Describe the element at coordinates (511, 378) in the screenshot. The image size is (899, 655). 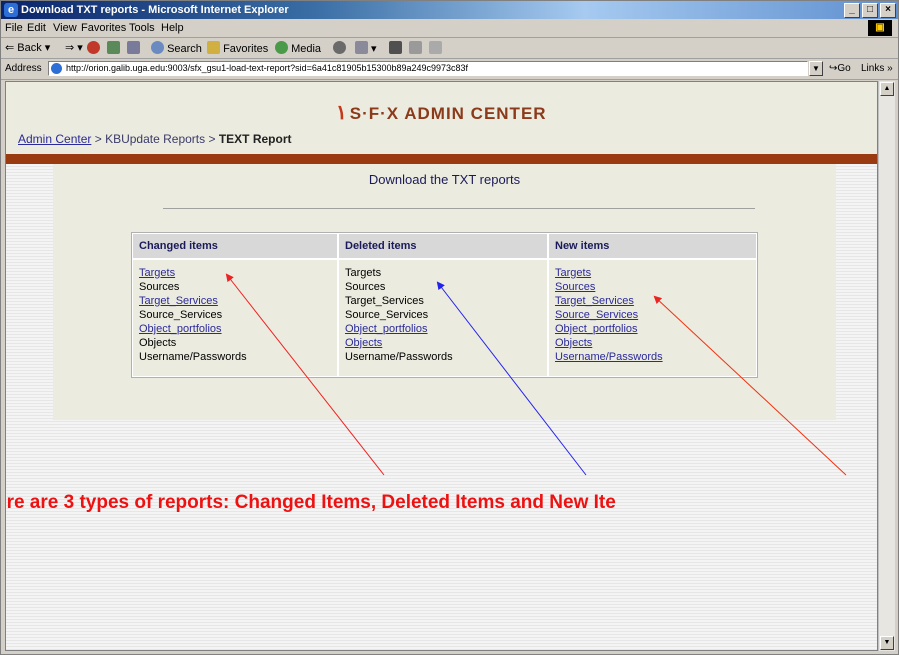
I see `arrow-deleted-items` at that location.